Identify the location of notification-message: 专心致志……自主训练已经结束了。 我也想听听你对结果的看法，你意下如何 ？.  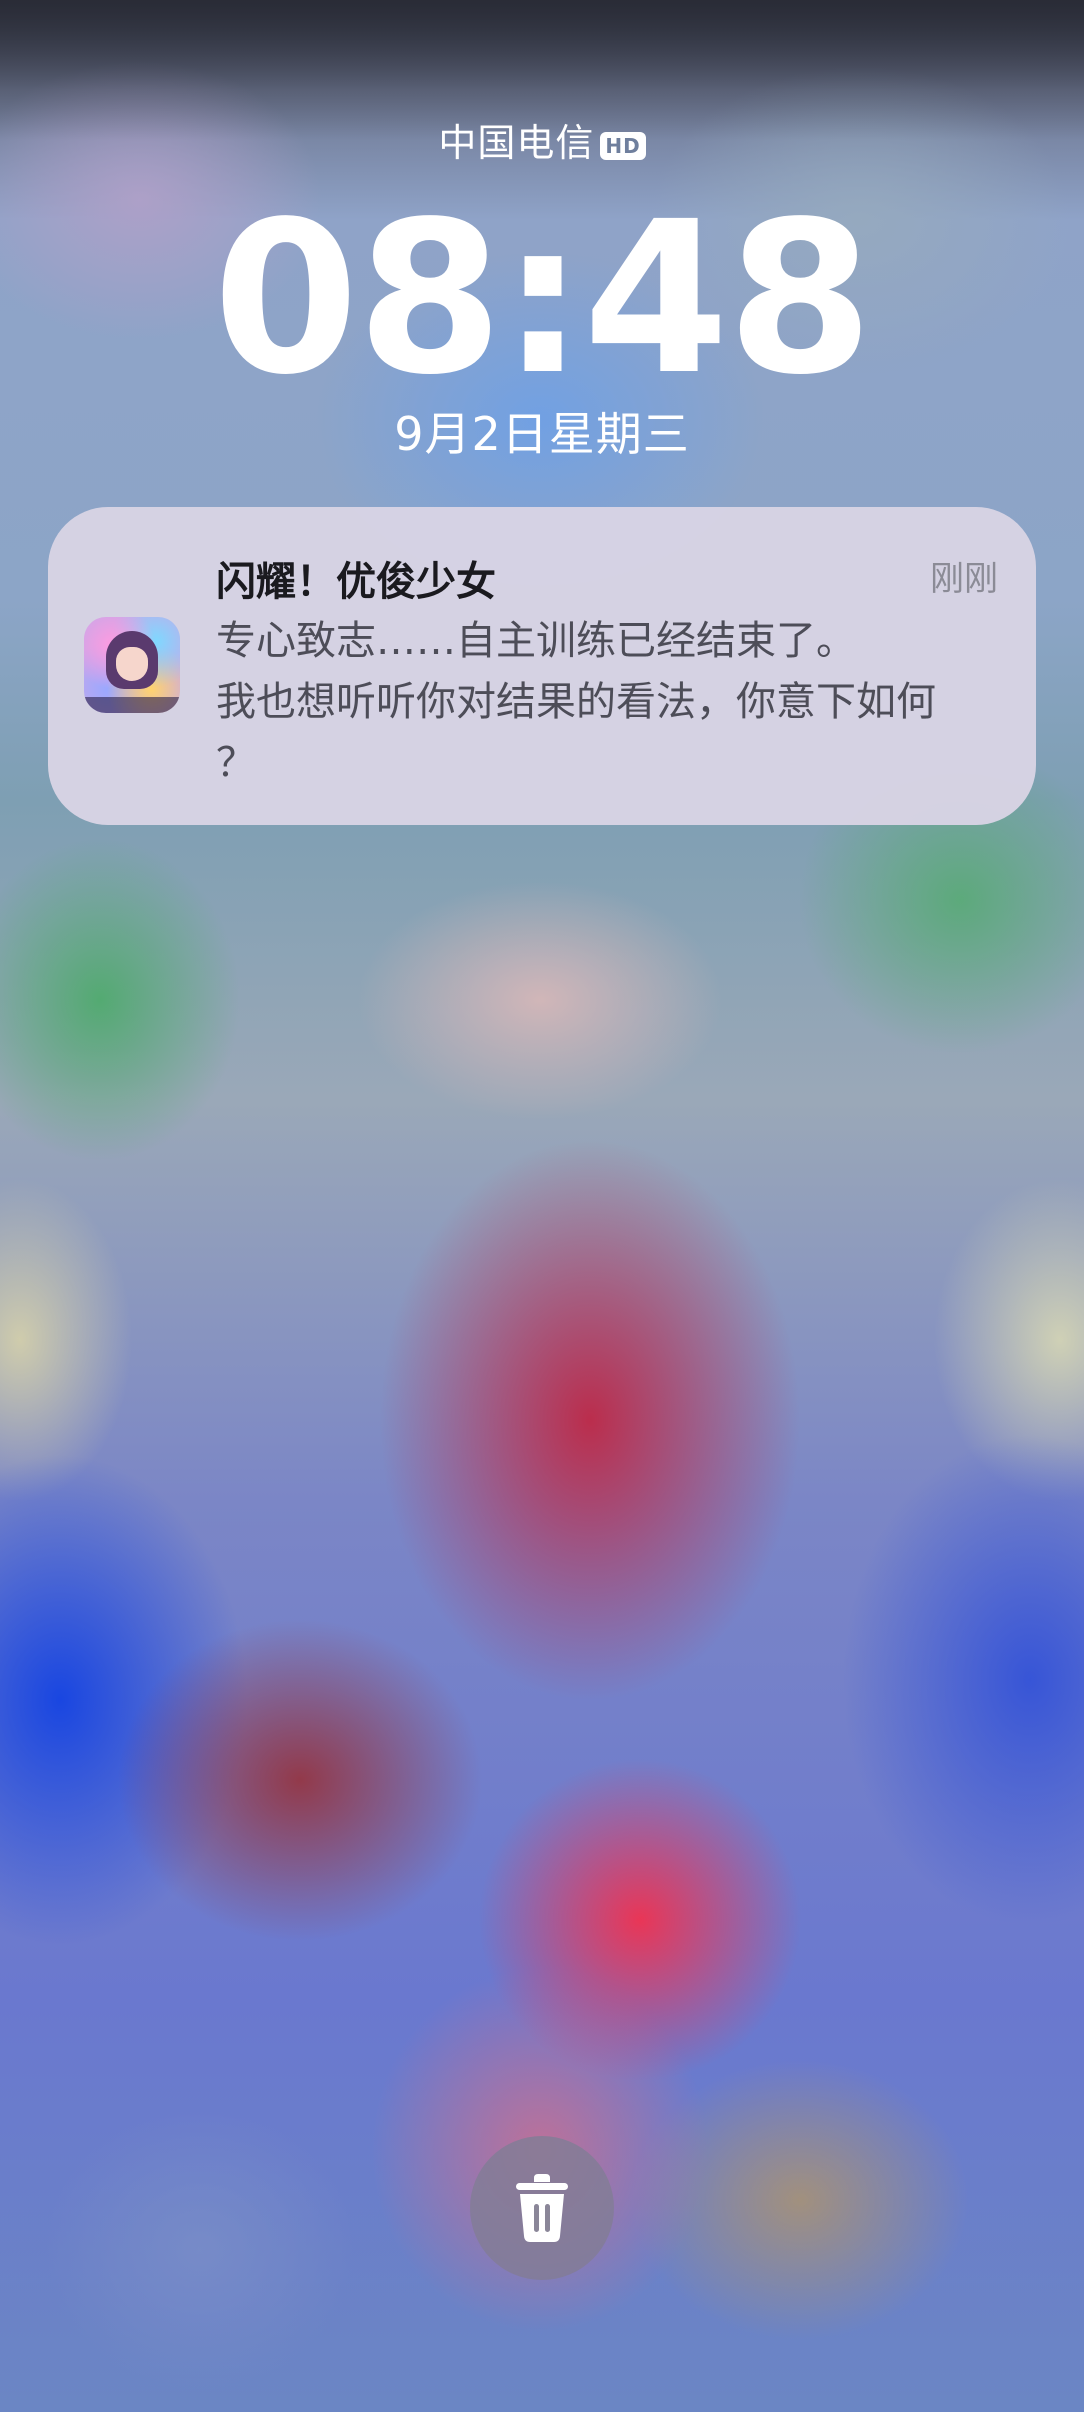
(611, 702).